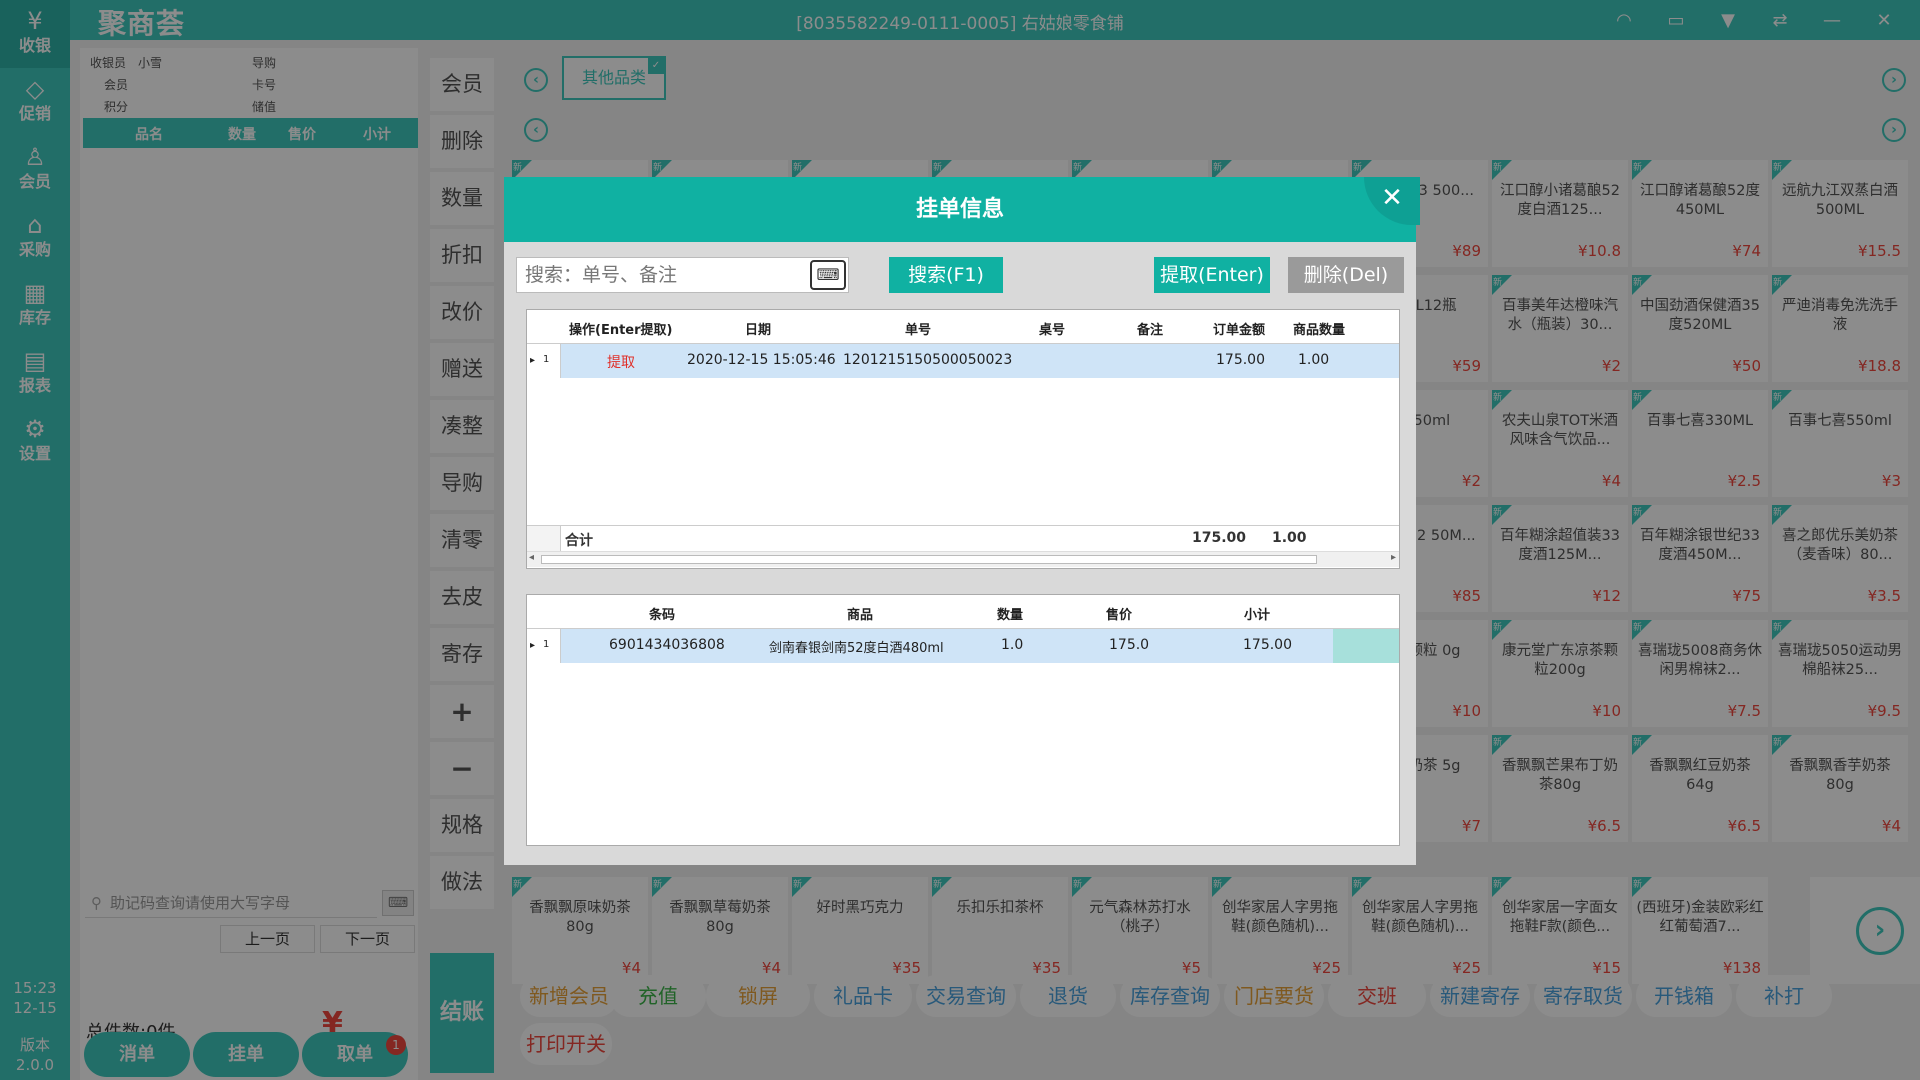  What do you see at coordinates (860, 615) in the screenshot?
I see `col-product: 商品` at bounding box center [860, 615].